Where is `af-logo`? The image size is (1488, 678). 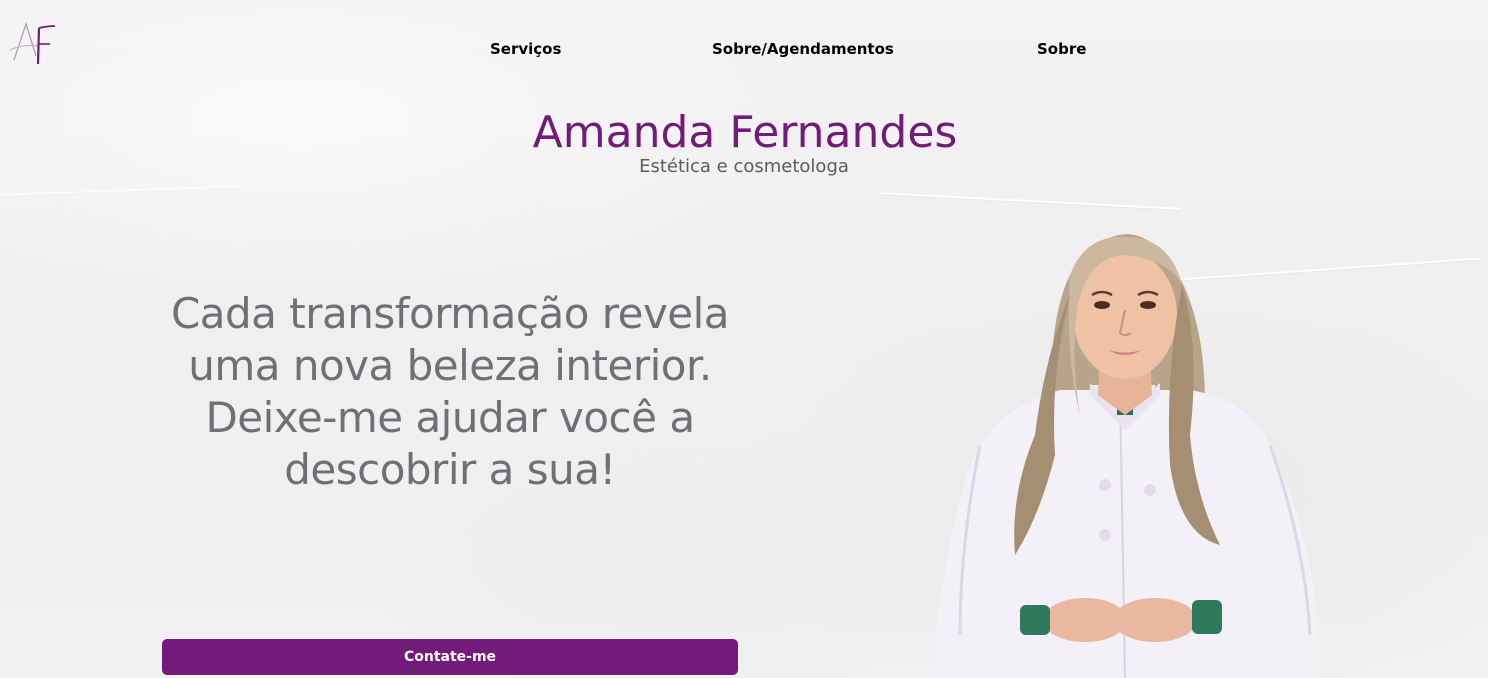 af-logo is located at coordinates (34, 45).